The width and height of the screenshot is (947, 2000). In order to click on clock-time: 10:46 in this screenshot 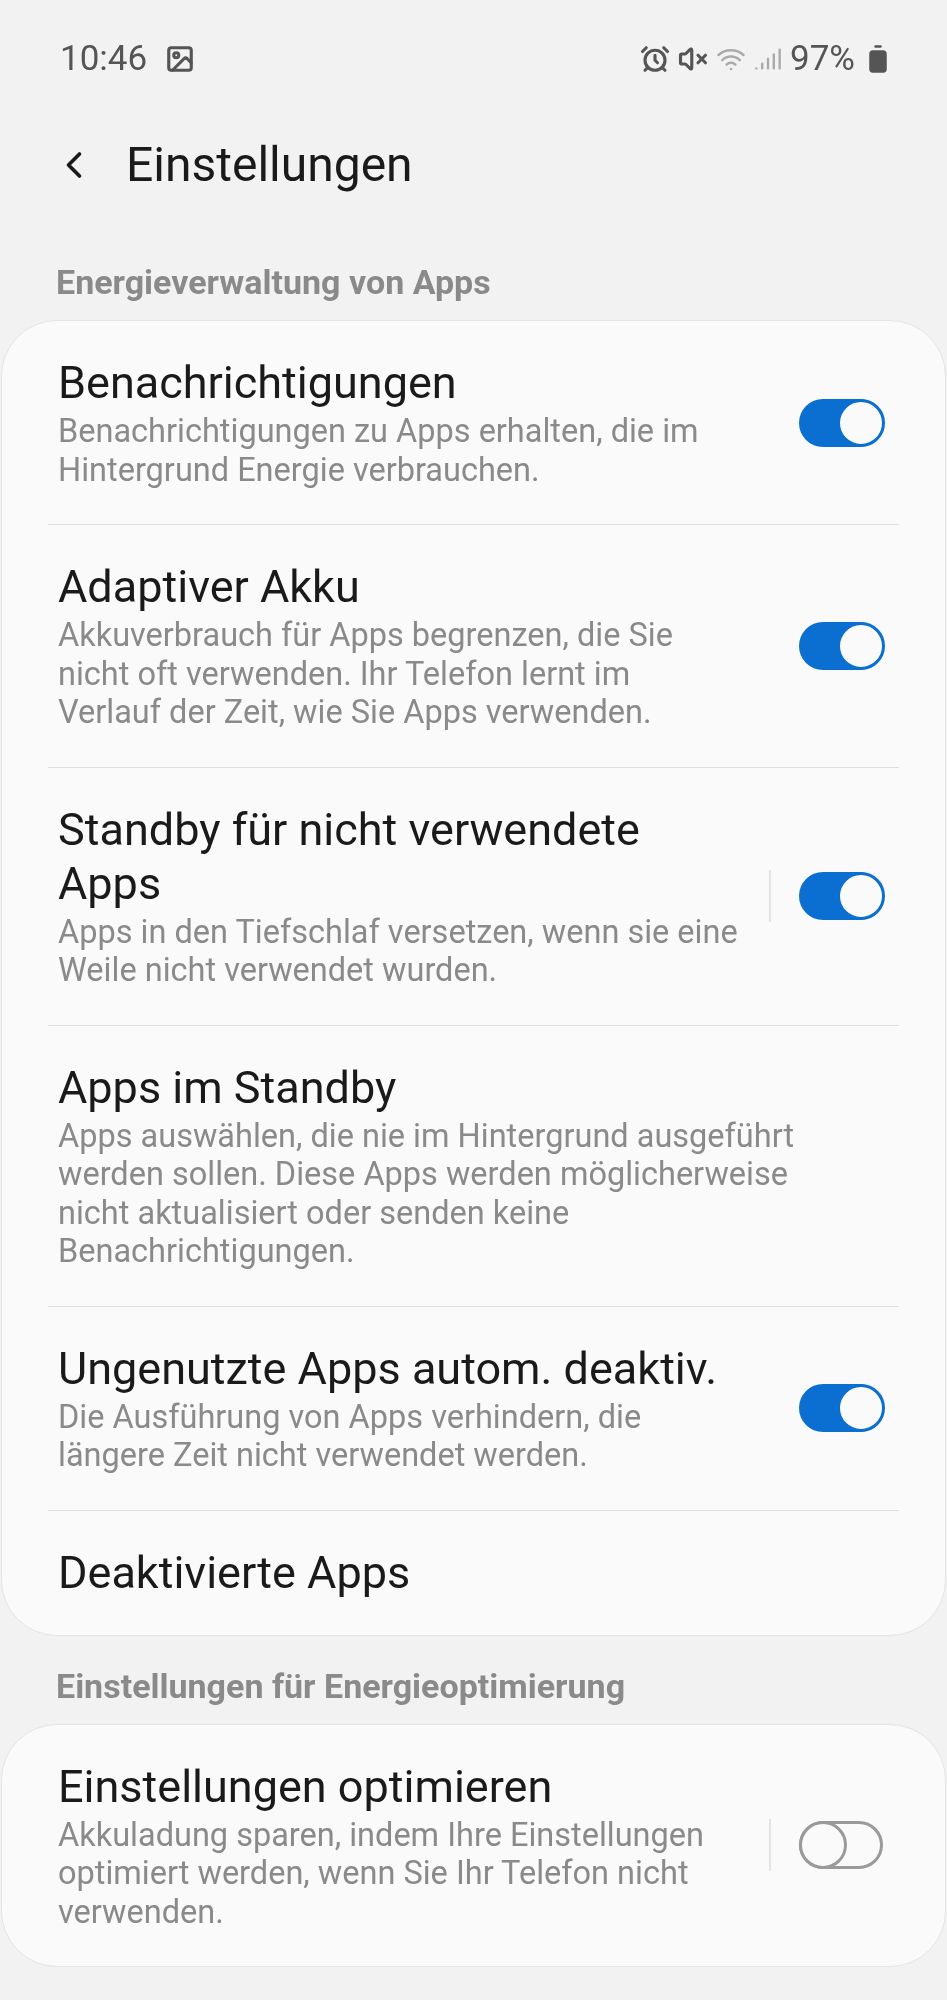, I will do `click(104, 58)`.